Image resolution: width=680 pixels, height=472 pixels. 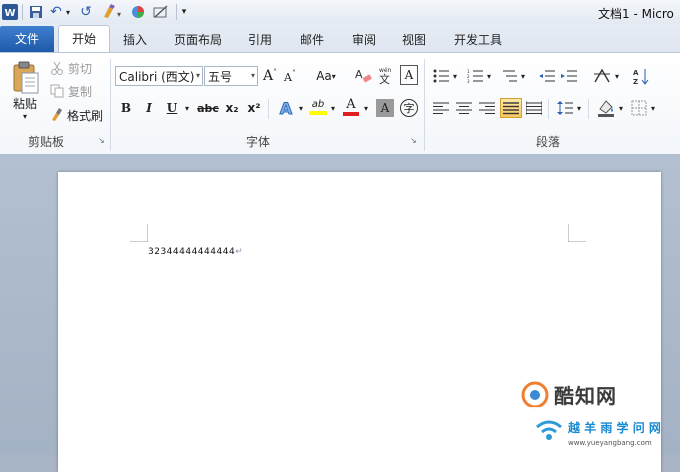 I want to click on cut-icon, so click(x=57, y=68).